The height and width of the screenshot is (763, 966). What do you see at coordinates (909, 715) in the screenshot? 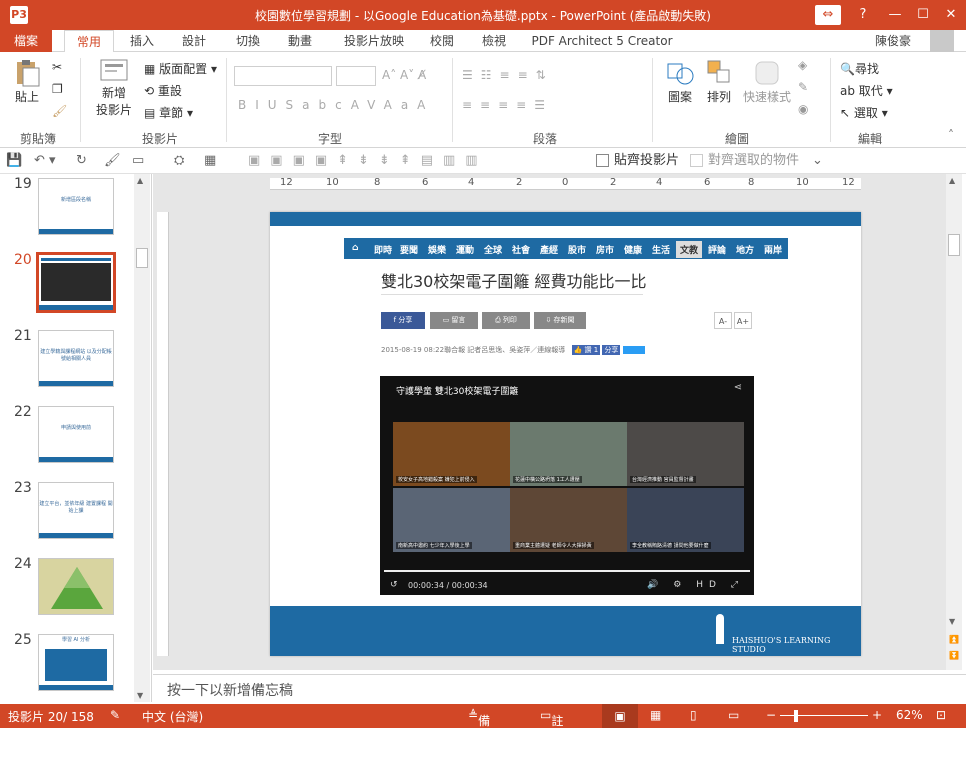
I see `zoom-level: 62%` at bounding box center [909, 715].